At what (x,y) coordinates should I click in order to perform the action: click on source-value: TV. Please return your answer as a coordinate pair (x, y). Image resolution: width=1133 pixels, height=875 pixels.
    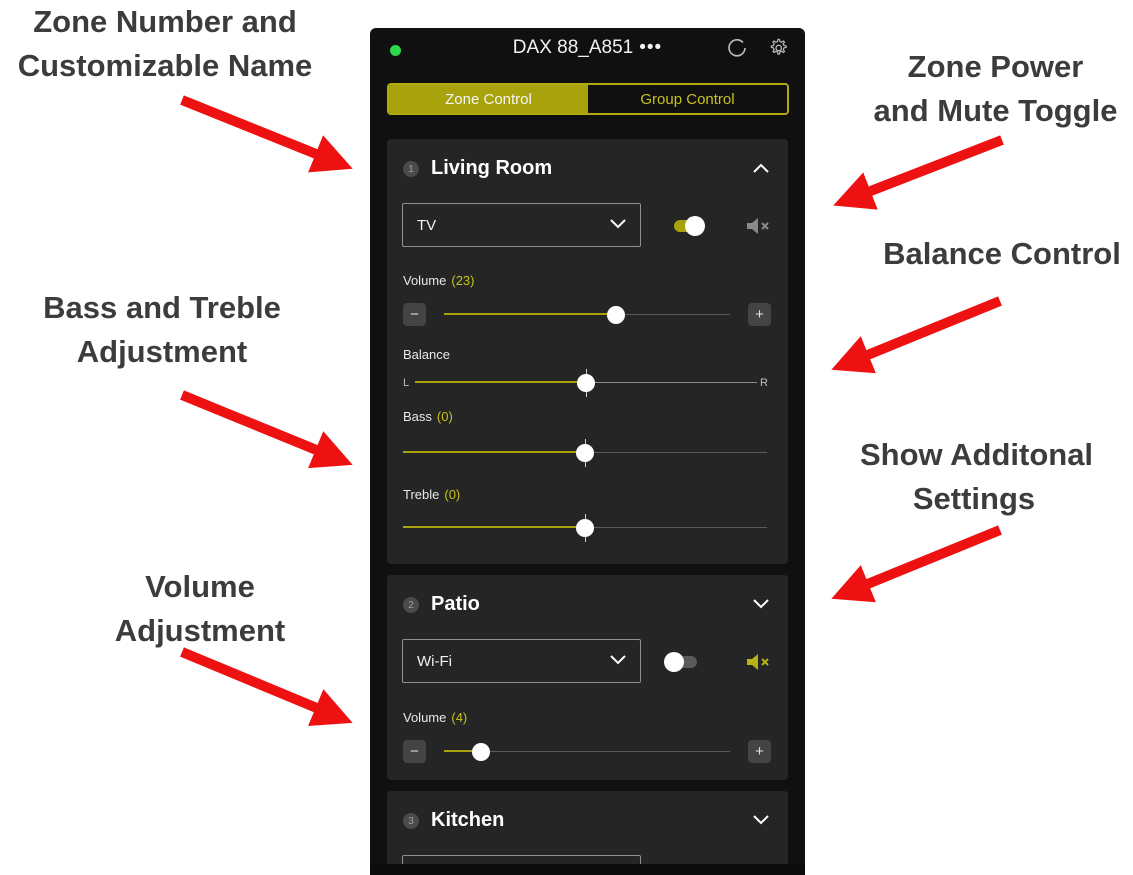
    Looking at the image, I should click on (427, 225).